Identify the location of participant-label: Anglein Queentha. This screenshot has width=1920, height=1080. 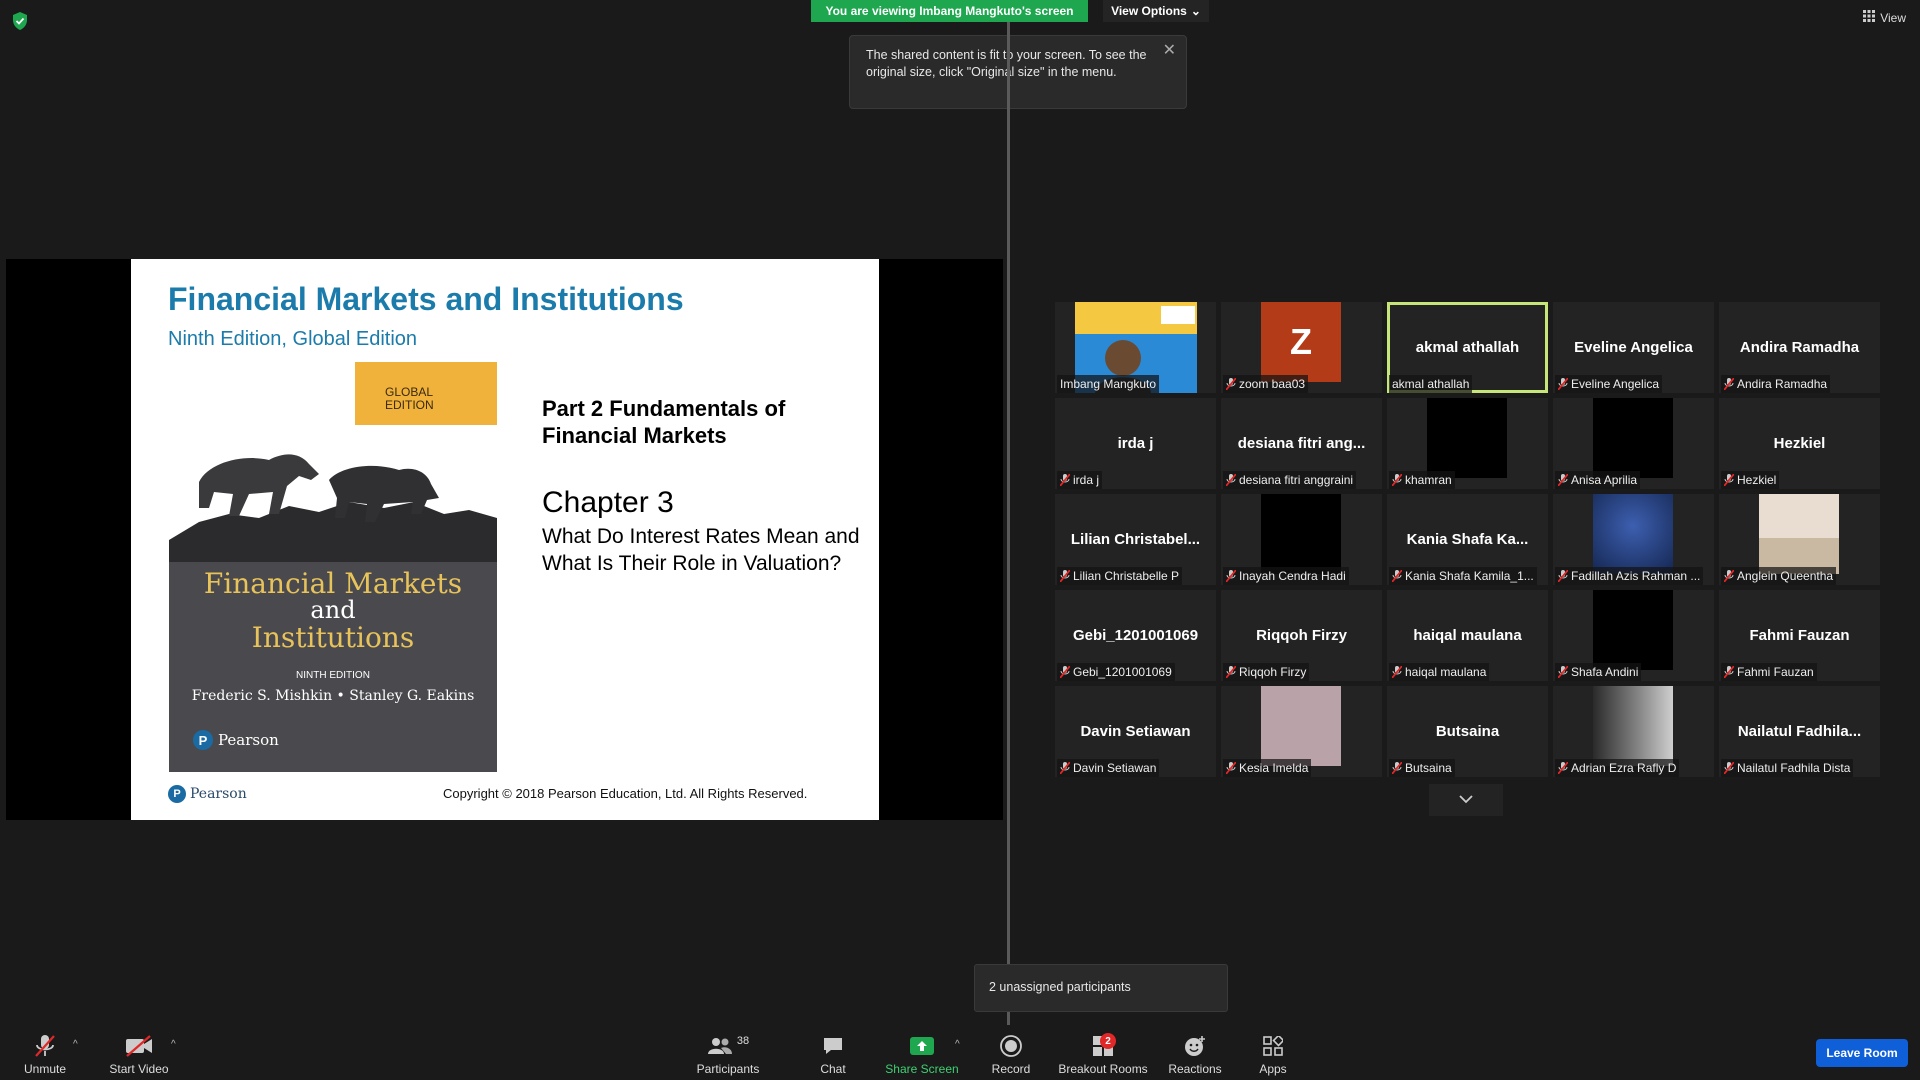
(1779, 576).